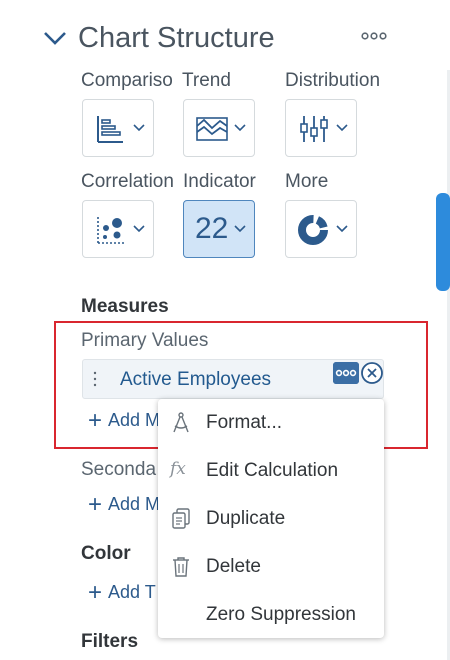 This screenshot has width=450, height=660. I want to click on fx-icon: fx, so click(178, 469).